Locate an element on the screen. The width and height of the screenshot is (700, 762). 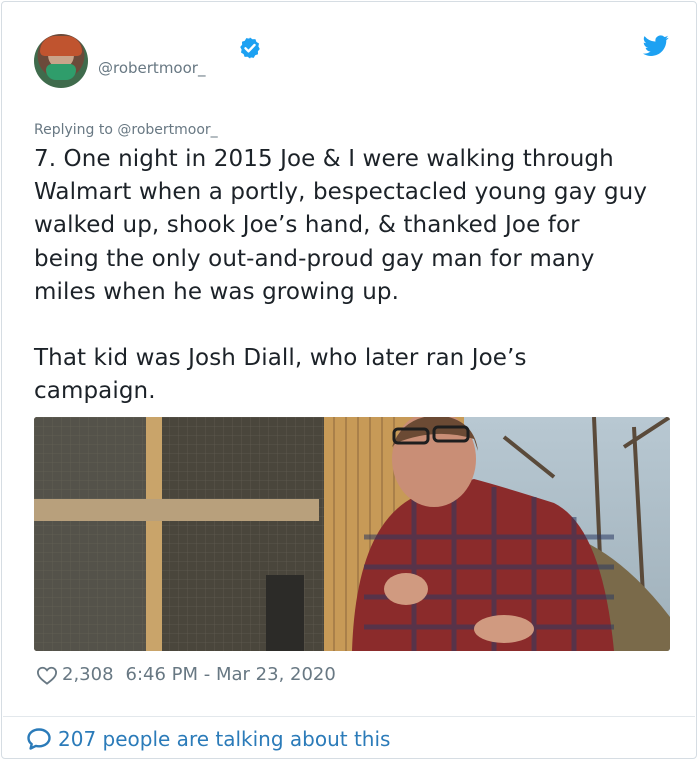
conversation-link: 207 people are talking about this is located at coordinates (208, 739).